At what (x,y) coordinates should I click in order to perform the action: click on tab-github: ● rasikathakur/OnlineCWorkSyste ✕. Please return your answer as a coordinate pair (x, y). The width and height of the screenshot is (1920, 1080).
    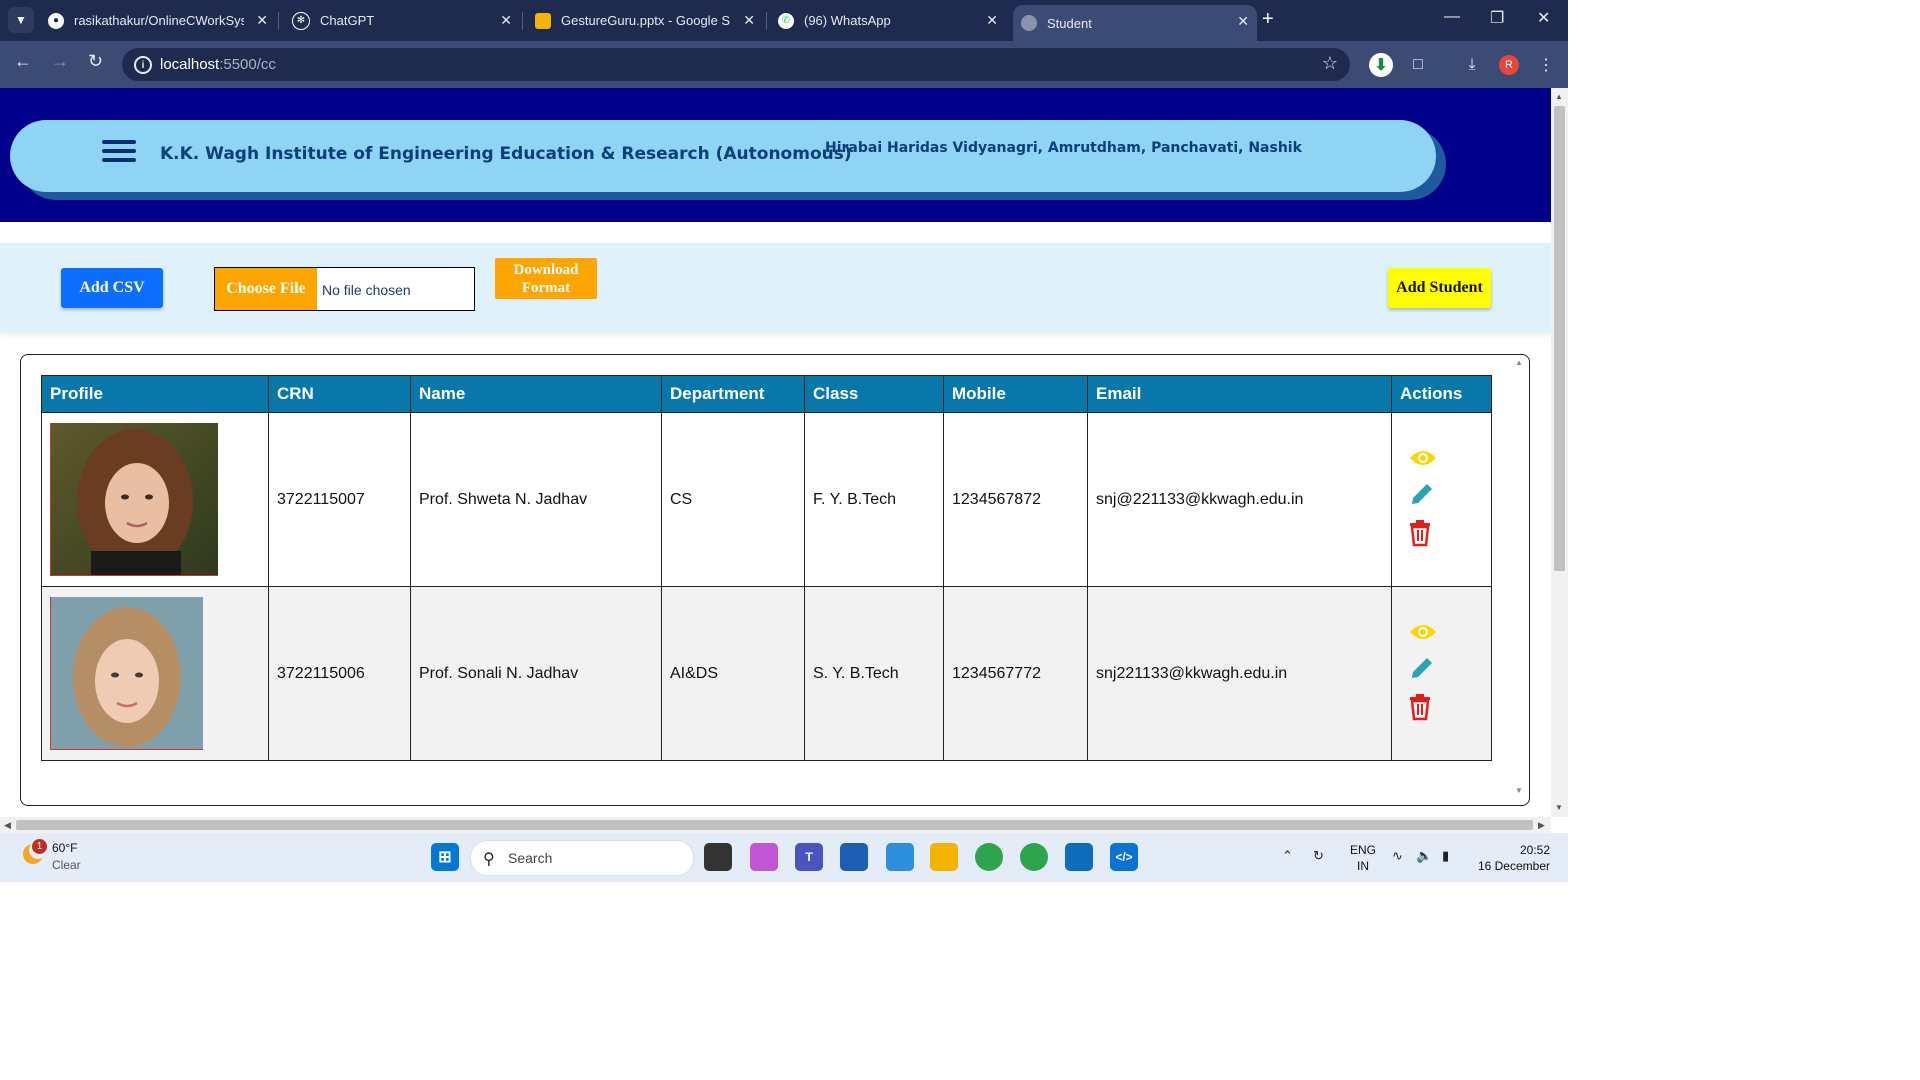
    Looking at the image, I should click on (162, 20).